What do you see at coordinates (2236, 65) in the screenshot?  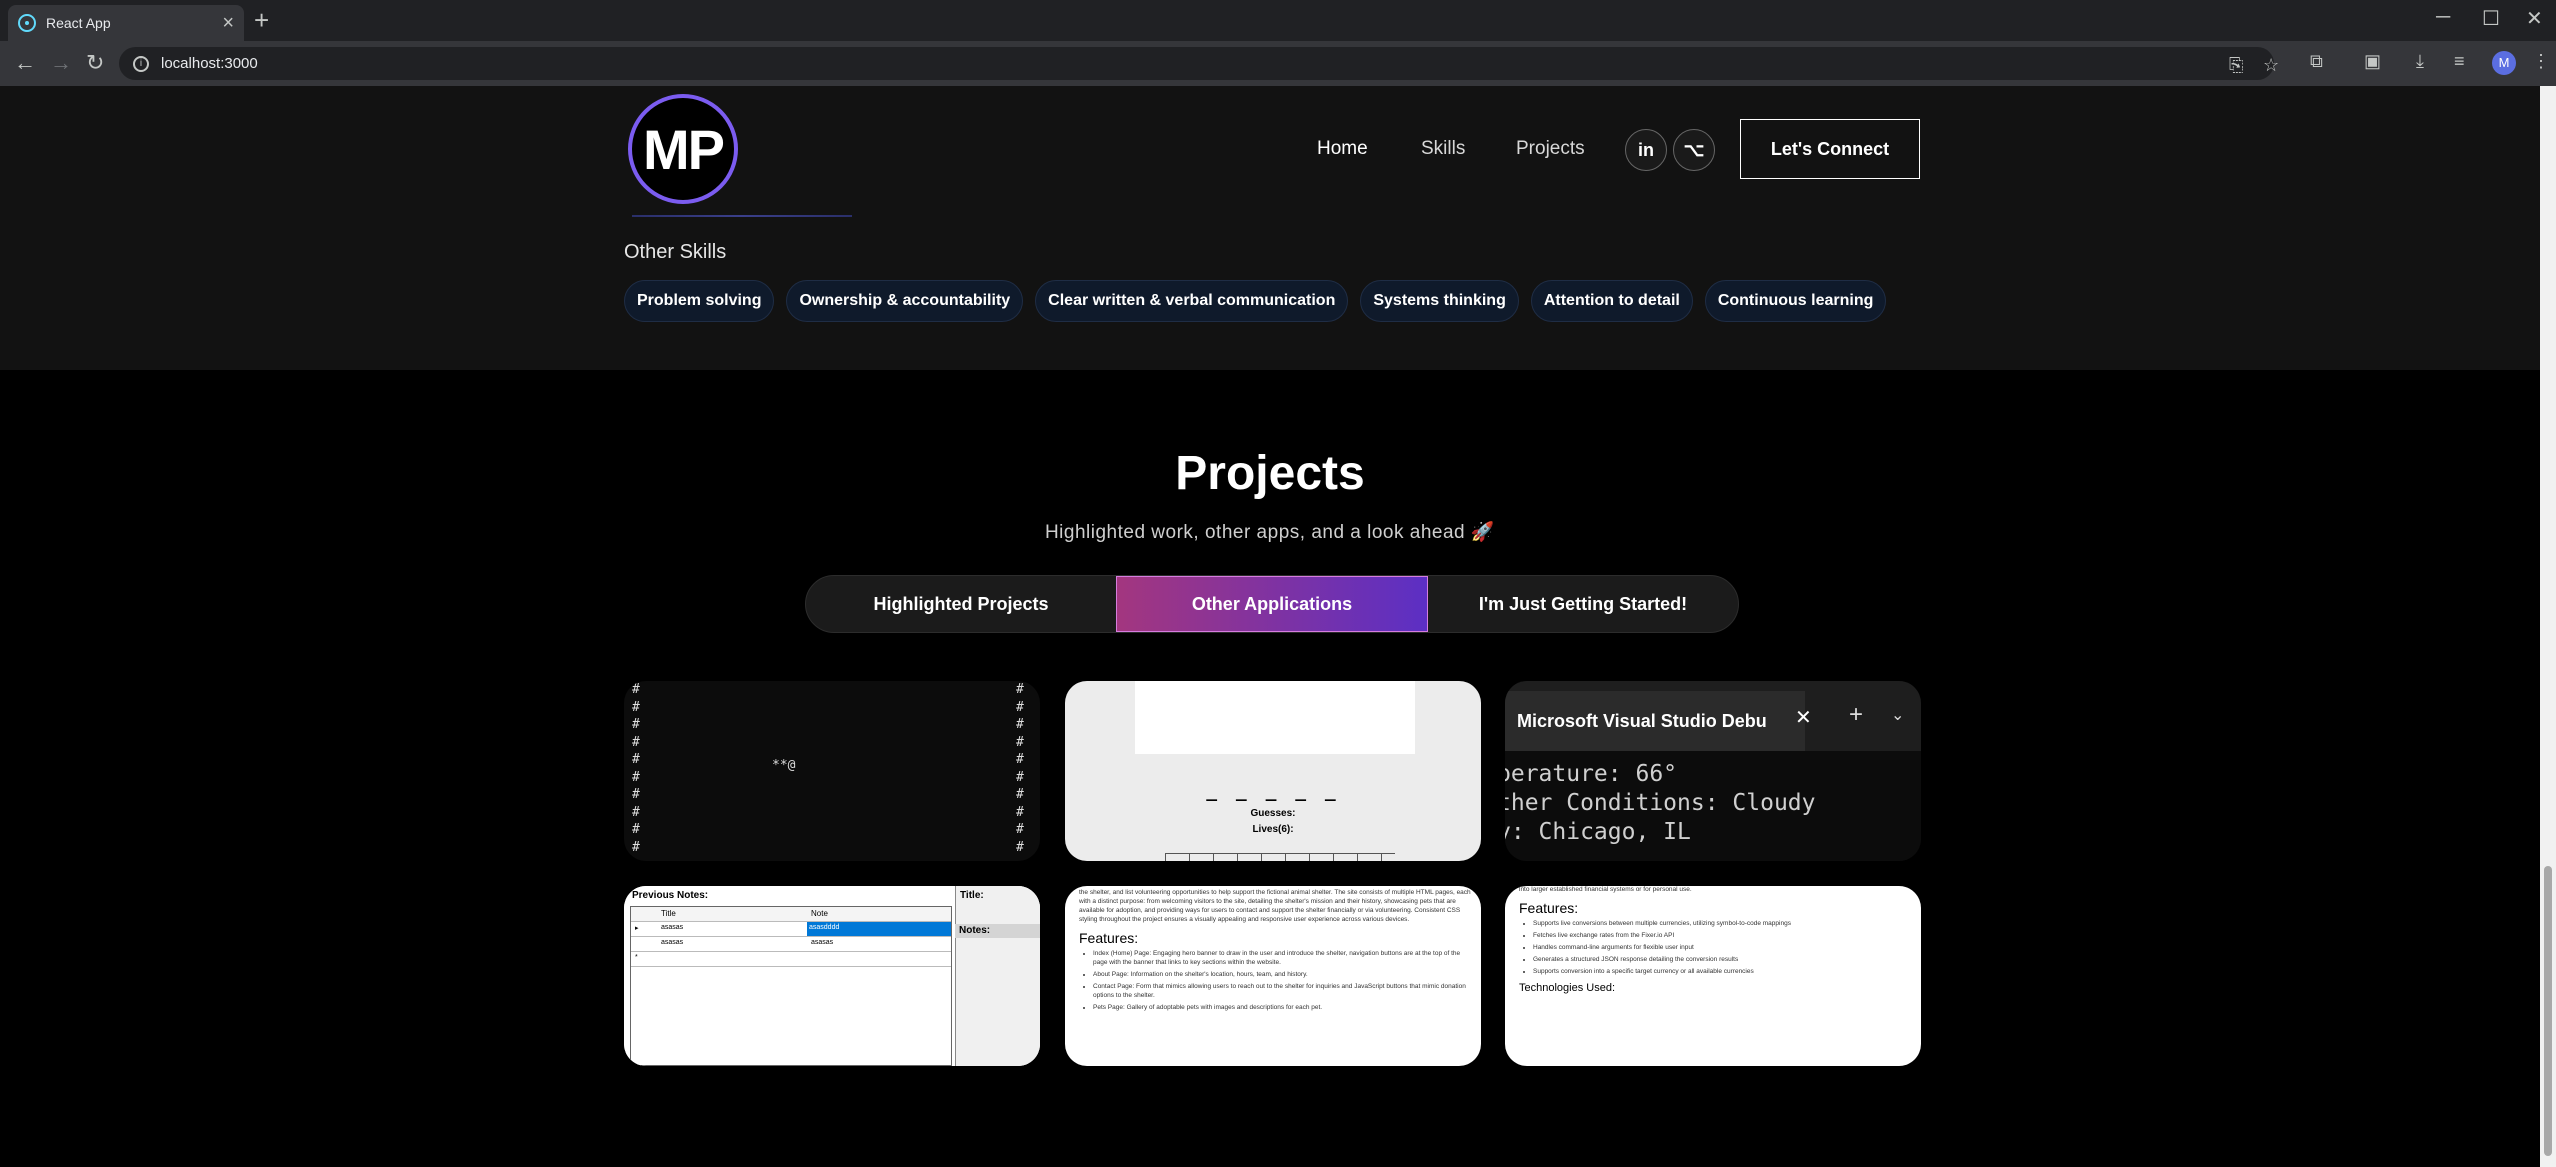 I see `install-app-icon: ⎘` at bounding box center [2236, 65].